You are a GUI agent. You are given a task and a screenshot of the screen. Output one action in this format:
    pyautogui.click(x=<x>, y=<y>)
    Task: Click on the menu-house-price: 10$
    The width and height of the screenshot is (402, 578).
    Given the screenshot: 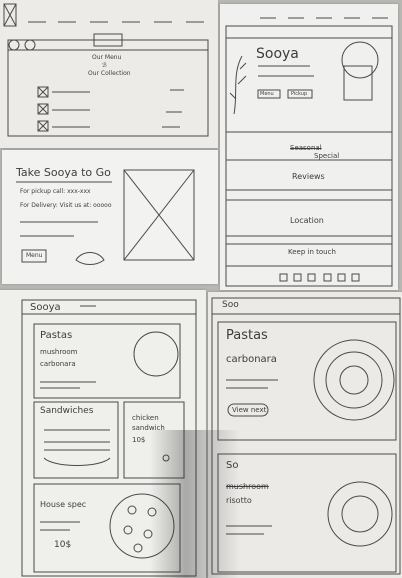 What is the action you would take?
    pyautogui.click(x=63, y=545)
    